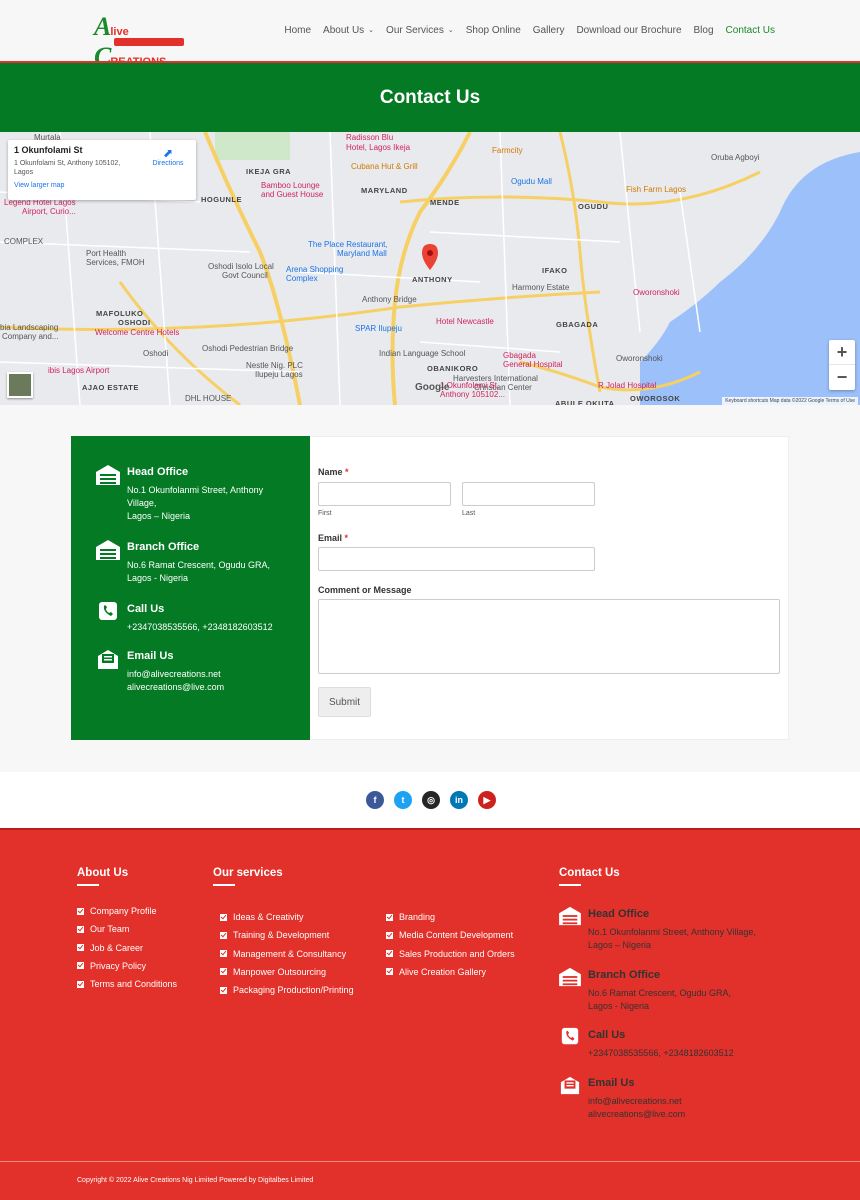  What do you see at coordinates (119, 313) in the screenshot?
I see `map-place-label: MAFOLUKO` at bounding box center [119, 313].